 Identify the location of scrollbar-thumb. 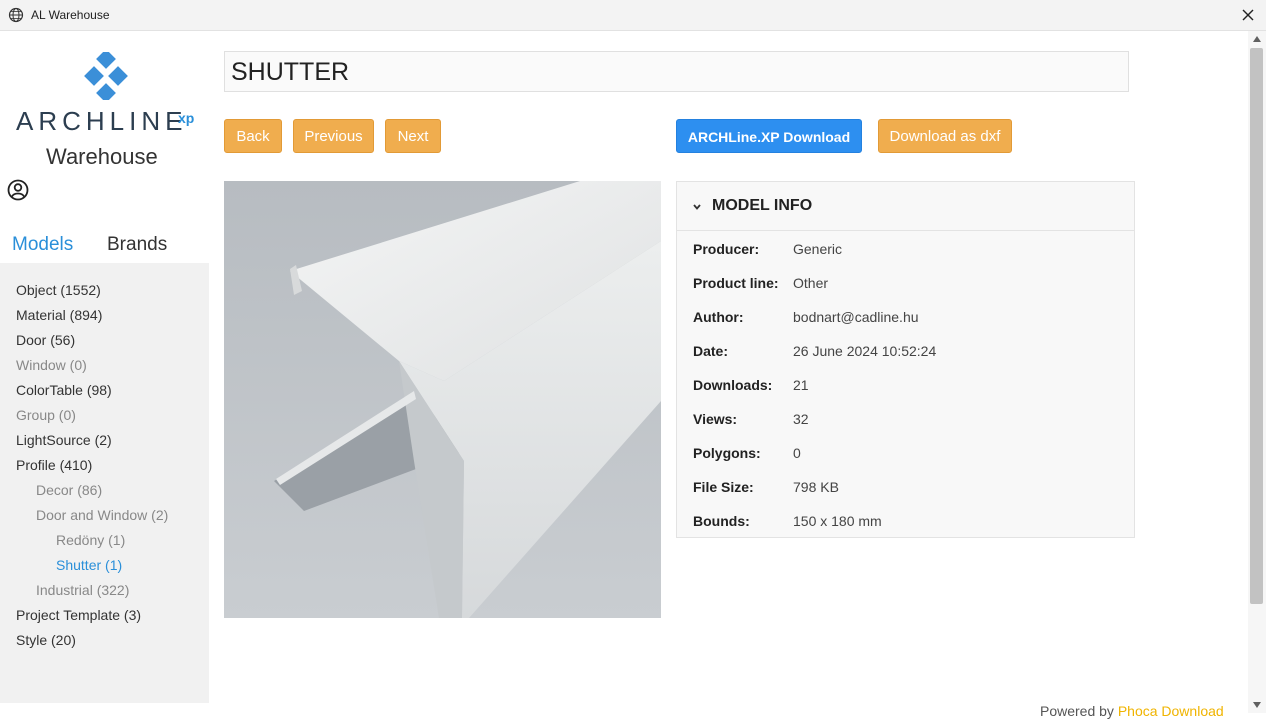
(1256, 326).